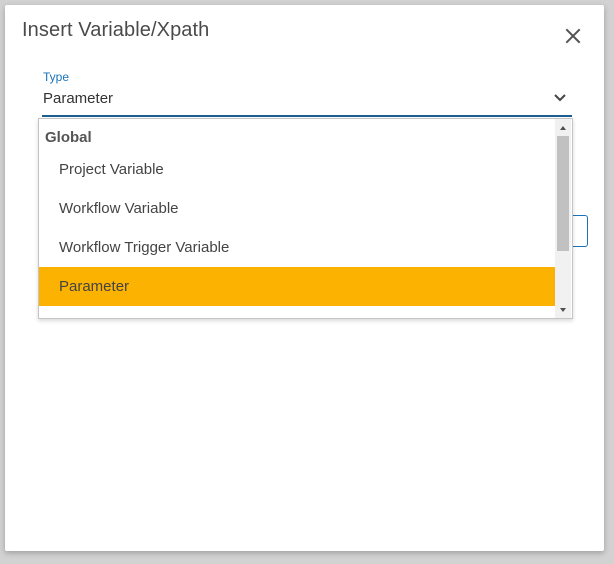 This screenshot has height=564, width=614. I want to click on option-parameter: Parameter, so click(297, 286).